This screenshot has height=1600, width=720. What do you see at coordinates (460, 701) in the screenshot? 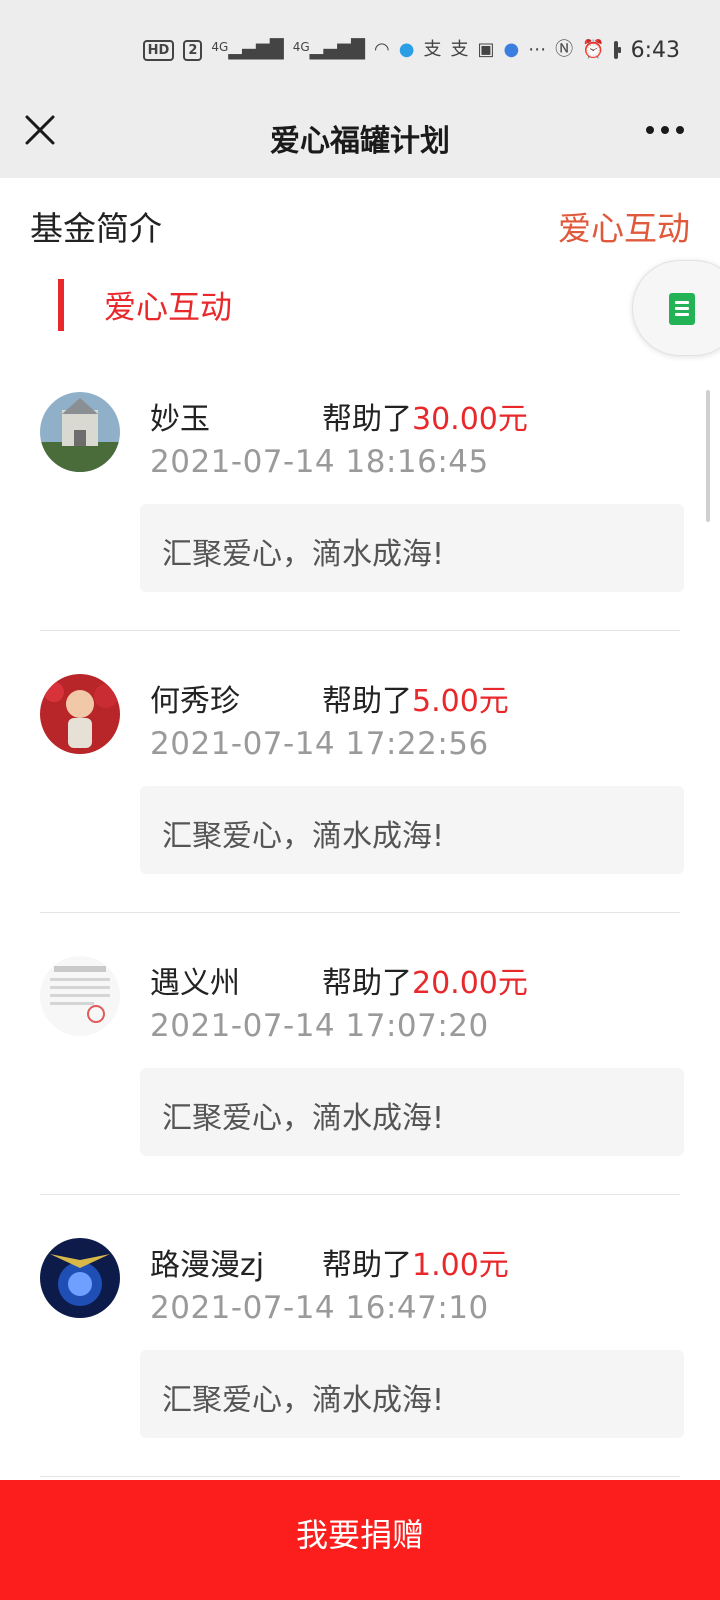
I see `donation-amount: 5.00元` at bounding box center [460, 701].